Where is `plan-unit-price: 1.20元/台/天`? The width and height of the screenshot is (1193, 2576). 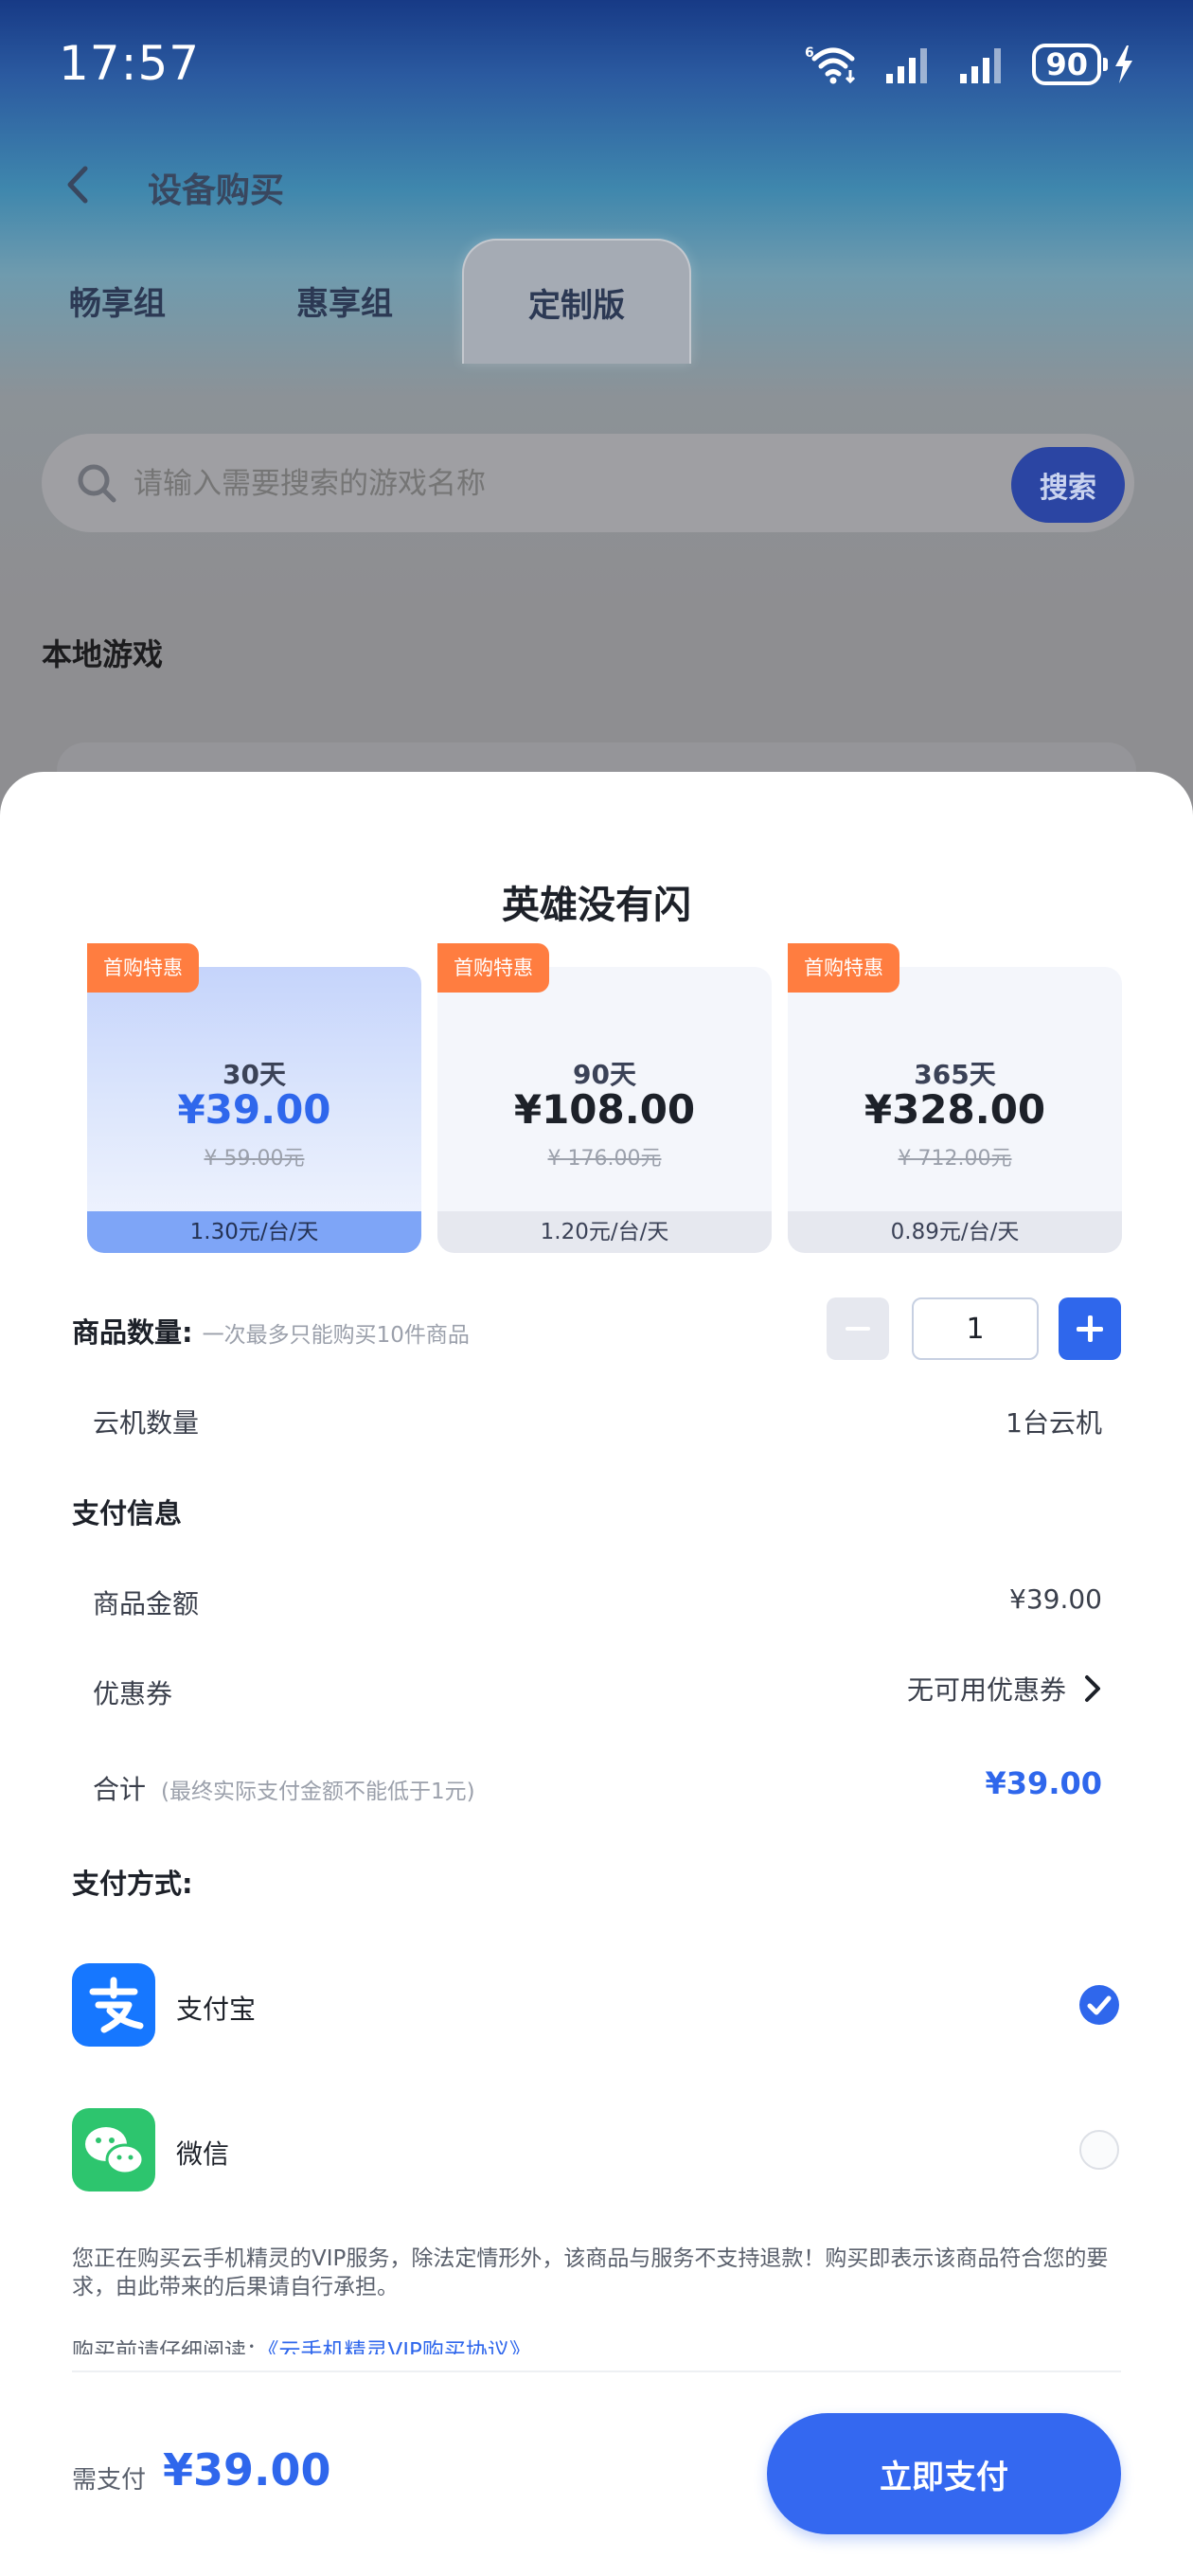 plan-unit-price: 1.20元/台/天 is located at coordinates (604, 1232).